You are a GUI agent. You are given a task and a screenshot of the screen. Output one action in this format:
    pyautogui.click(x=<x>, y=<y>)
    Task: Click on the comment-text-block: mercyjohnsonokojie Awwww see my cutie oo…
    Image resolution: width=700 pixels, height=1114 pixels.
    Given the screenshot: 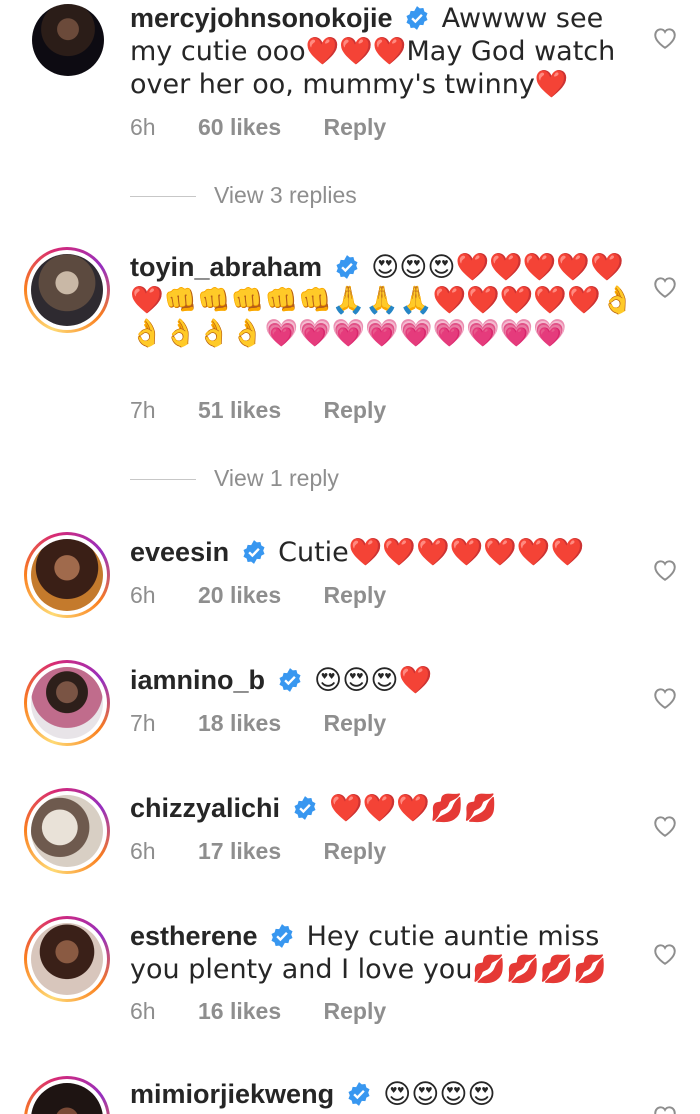 What is the action you would take?
    pyautogui.click(x=384, y=51)
    